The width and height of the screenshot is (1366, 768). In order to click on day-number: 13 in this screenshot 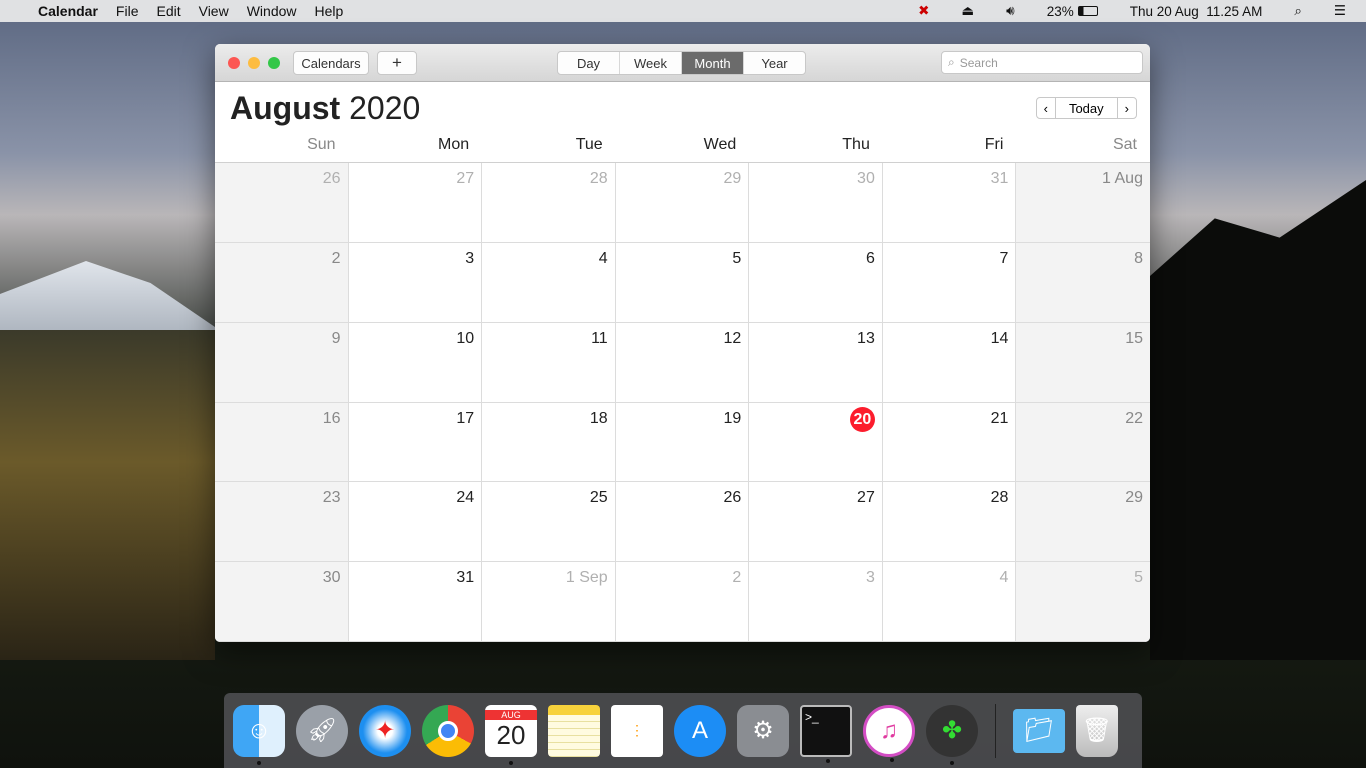, I will do `click(866, 338)`.